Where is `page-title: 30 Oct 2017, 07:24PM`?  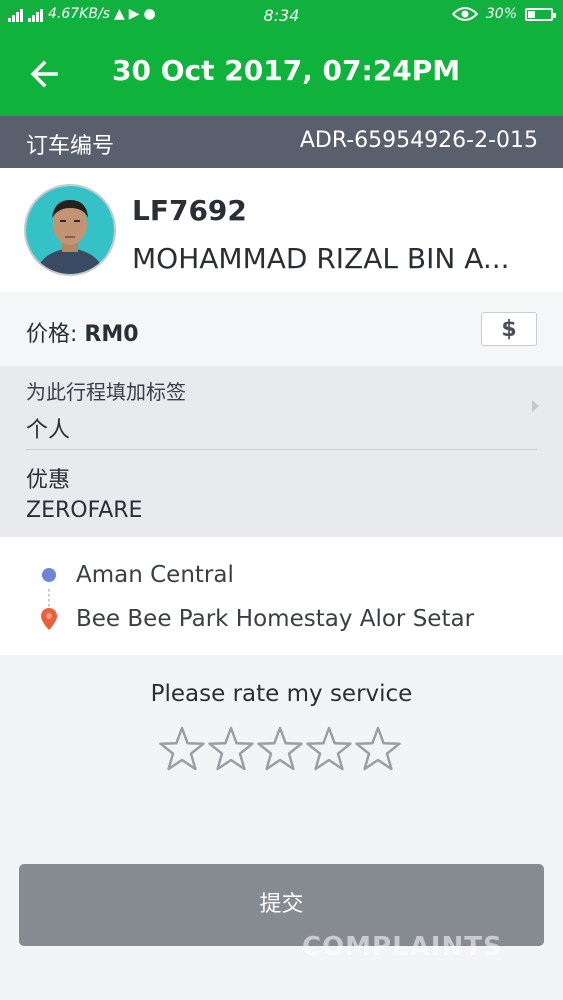 page-title: 30 Oct 2017, 07:24PM is located at coordinates (286, 70).